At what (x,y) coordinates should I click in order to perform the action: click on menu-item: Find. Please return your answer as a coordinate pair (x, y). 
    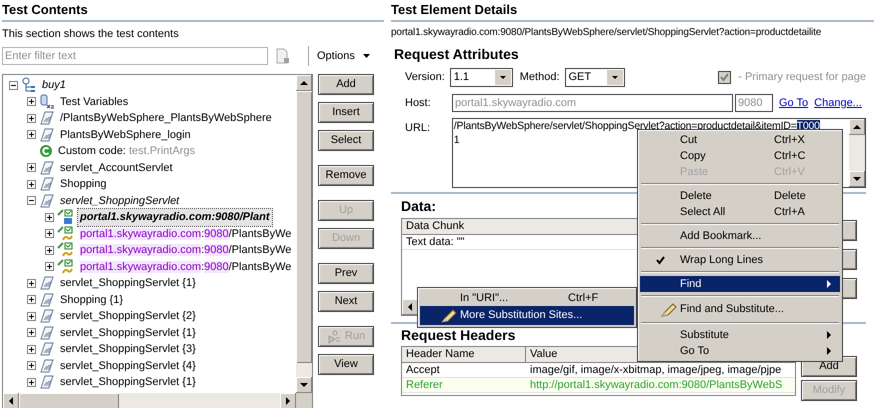
    Looking at the image, I should click on (740, 284).